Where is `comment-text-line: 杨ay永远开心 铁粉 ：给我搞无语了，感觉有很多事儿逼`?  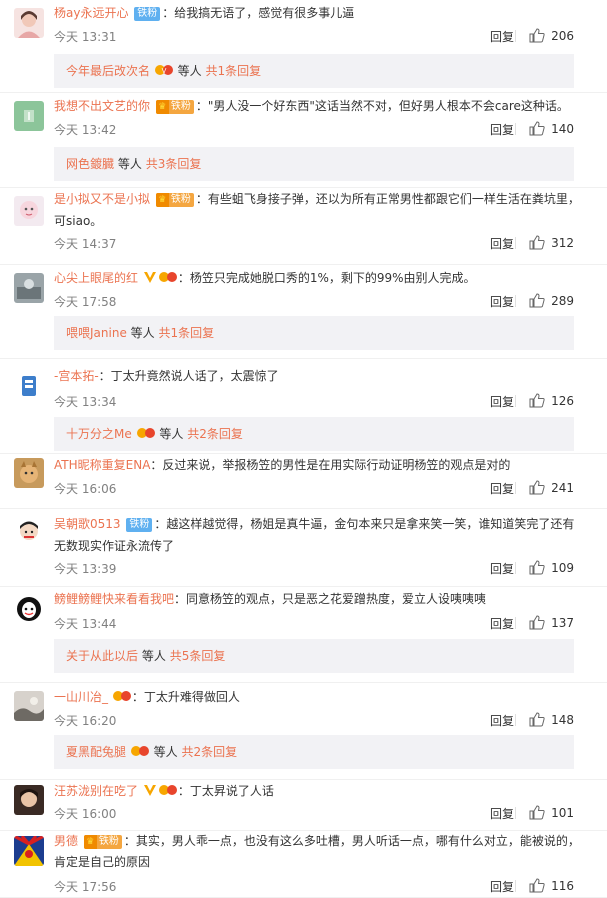
comment-text-line: 杨ay永远开心 铁粉 ：给我搞无语了，感觉有很多事儿逼 is located at coordinates (318, 13).